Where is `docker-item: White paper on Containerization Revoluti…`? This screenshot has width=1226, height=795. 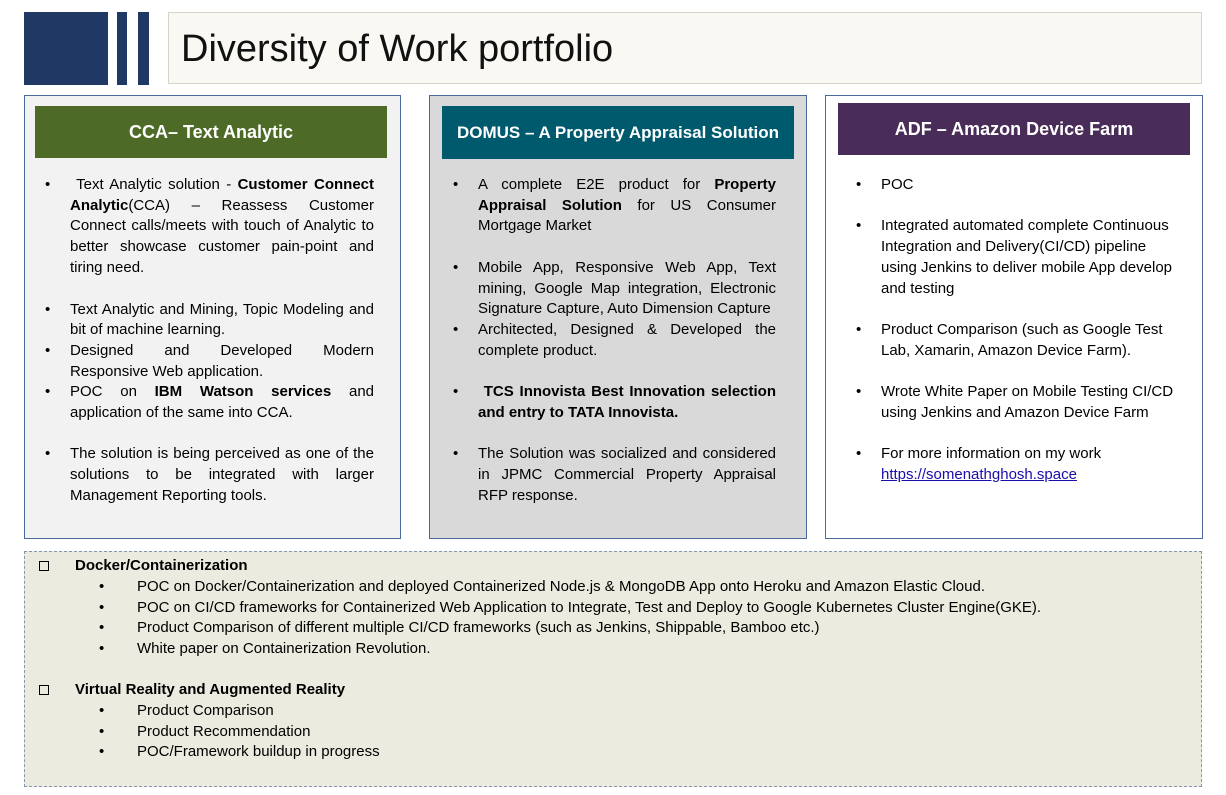 docker-item: White paper on Containerization Revoluti… is located at coordinates (570, 649).